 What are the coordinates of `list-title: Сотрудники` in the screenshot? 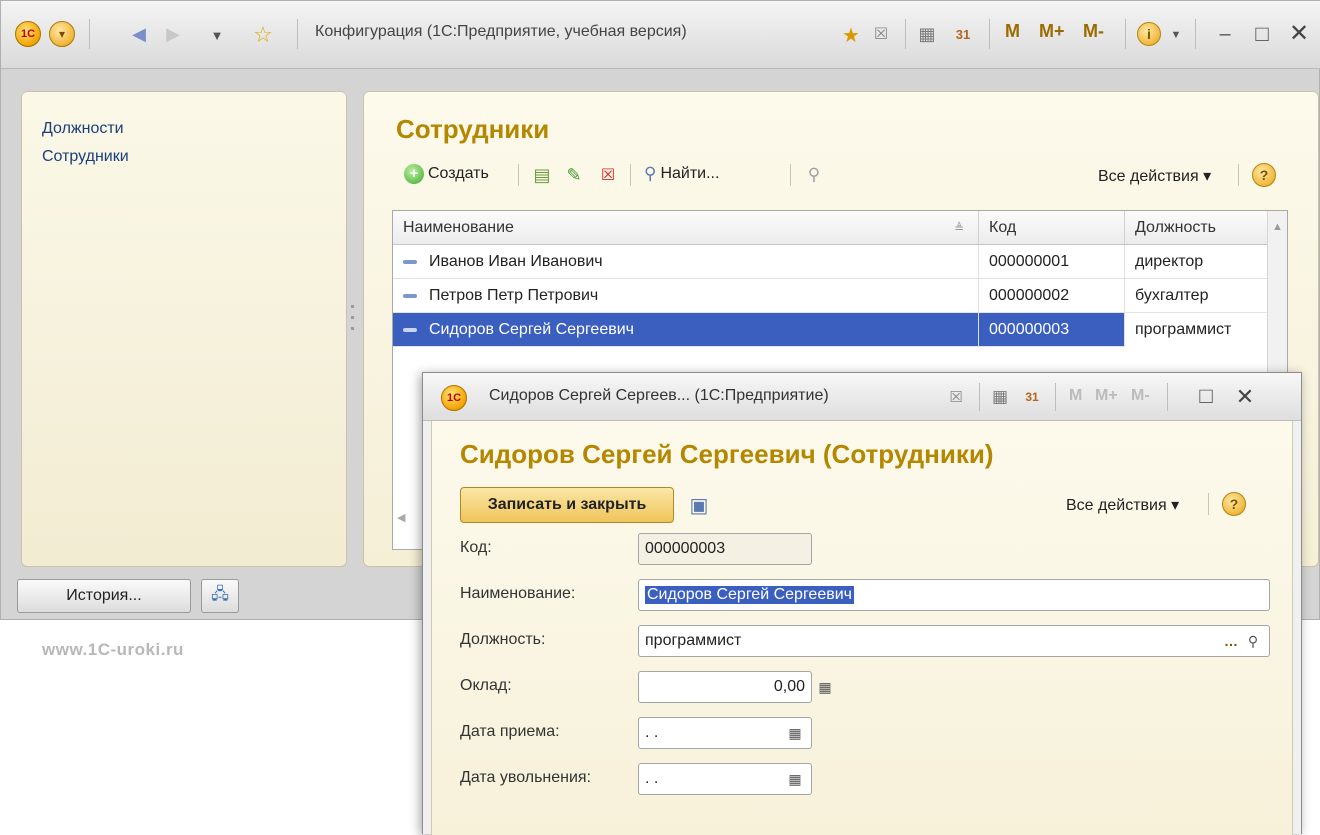 It's located at (473, 129).